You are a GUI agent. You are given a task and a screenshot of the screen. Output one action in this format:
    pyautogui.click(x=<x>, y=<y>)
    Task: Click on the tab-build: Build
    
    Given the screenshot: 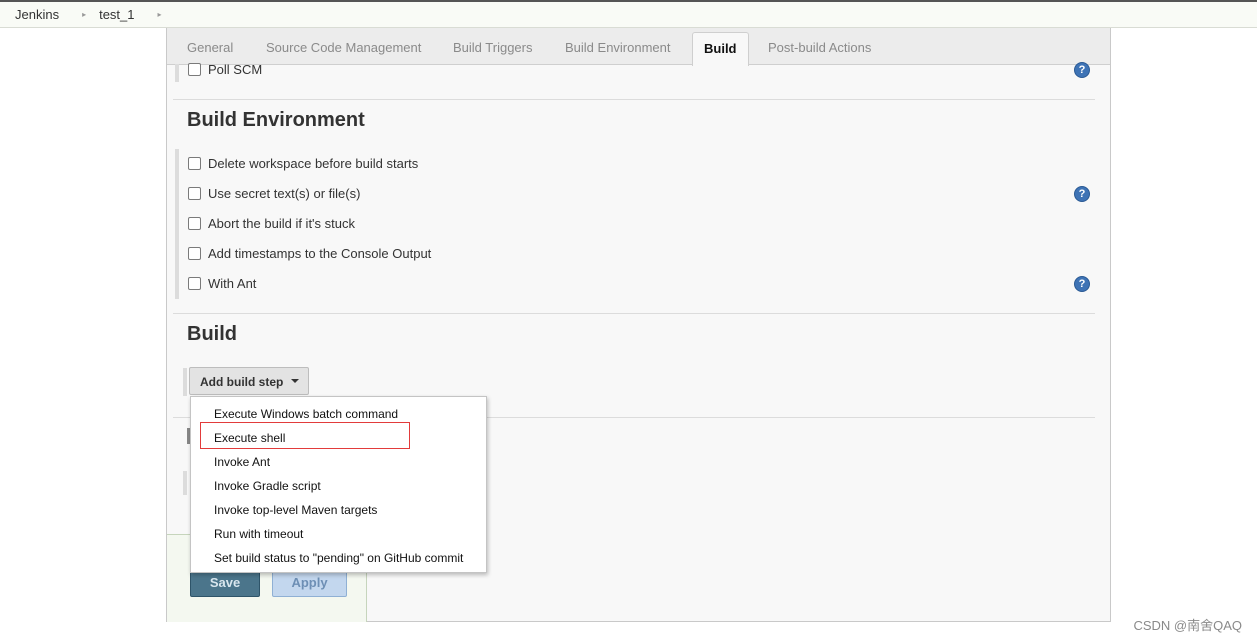 What is the action you would take?
    pyautogui.click(x=720, y=49)
    